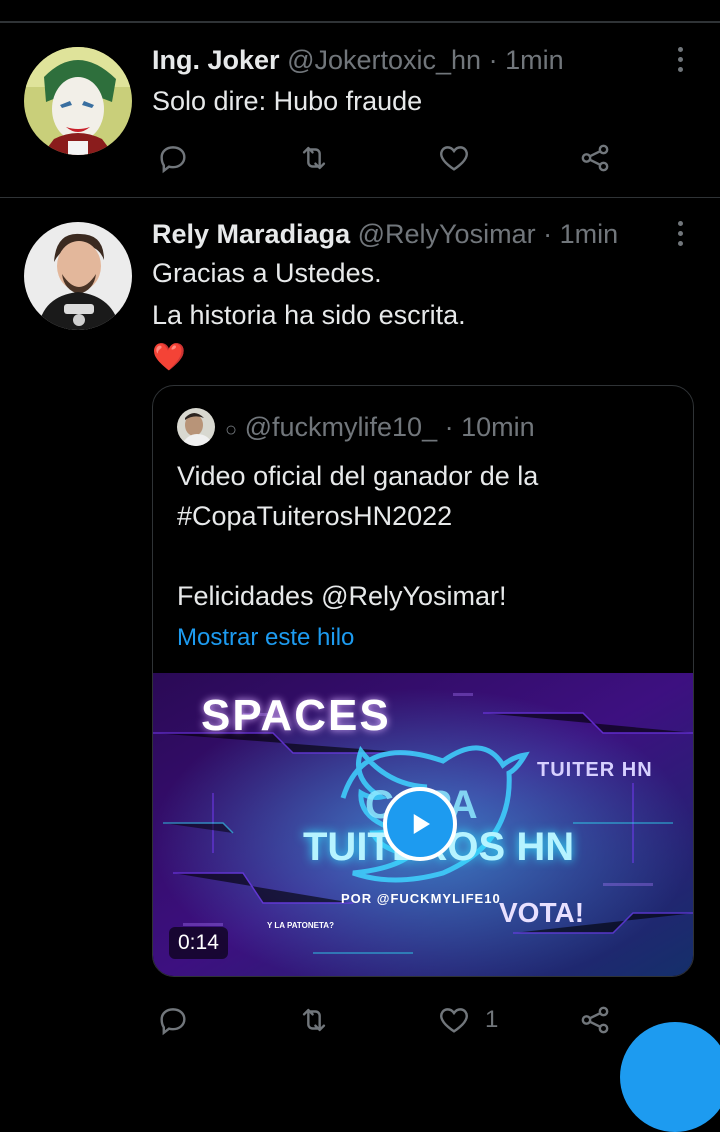  Describe the element at coordinates (670, 1077) in the screenshot. I see `compose-button` at that location.